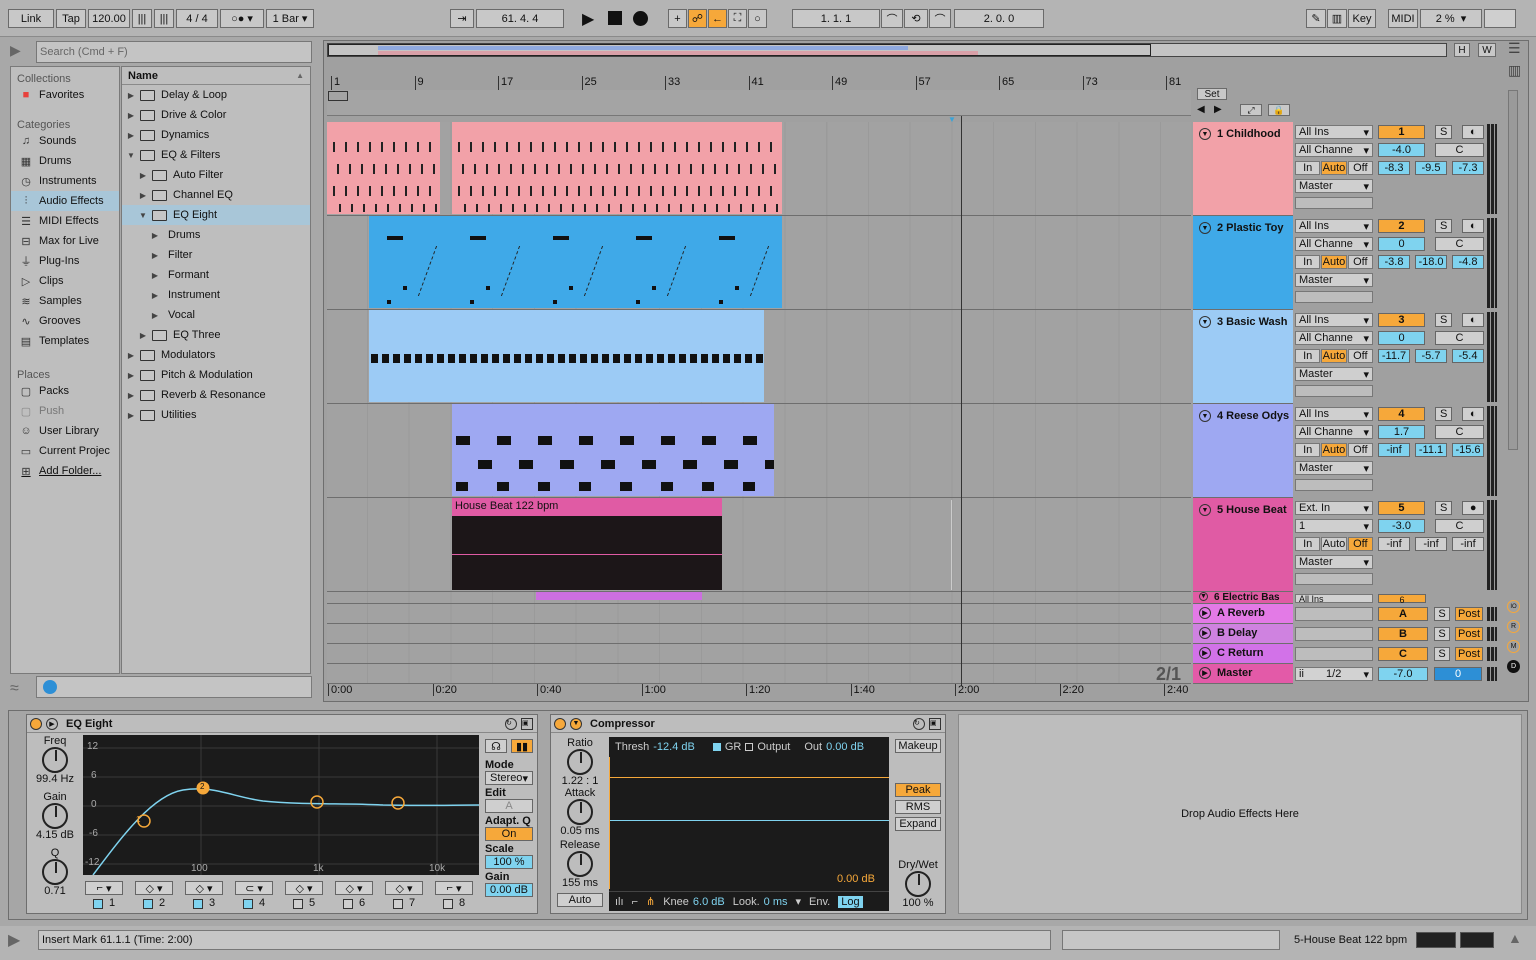 Image resolution: width=1536 pixels, height=960 pixels. What do you see at coordinates (1279, 110) in the screenshot?
I see `lock-icon: 🔒` at bounding box center [1279, 110].